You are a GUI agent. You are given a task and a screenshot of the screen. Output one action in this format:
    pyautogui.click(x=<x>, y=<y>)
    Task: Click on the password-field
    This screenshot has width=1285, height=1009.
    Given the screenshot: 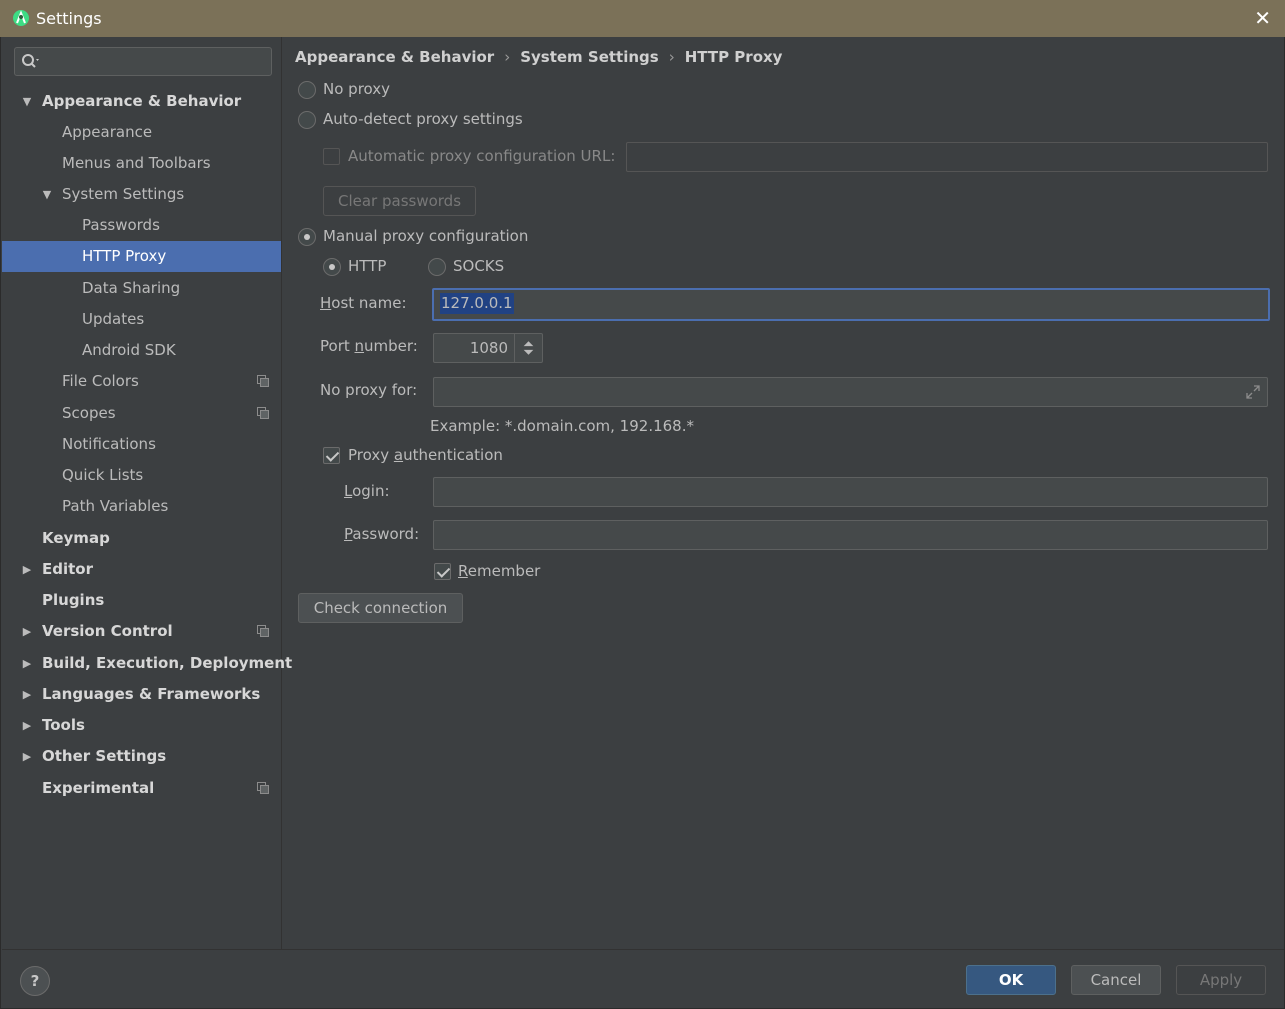 What is the action you would take?
    pyautogui.click(x=850, y=535)
    